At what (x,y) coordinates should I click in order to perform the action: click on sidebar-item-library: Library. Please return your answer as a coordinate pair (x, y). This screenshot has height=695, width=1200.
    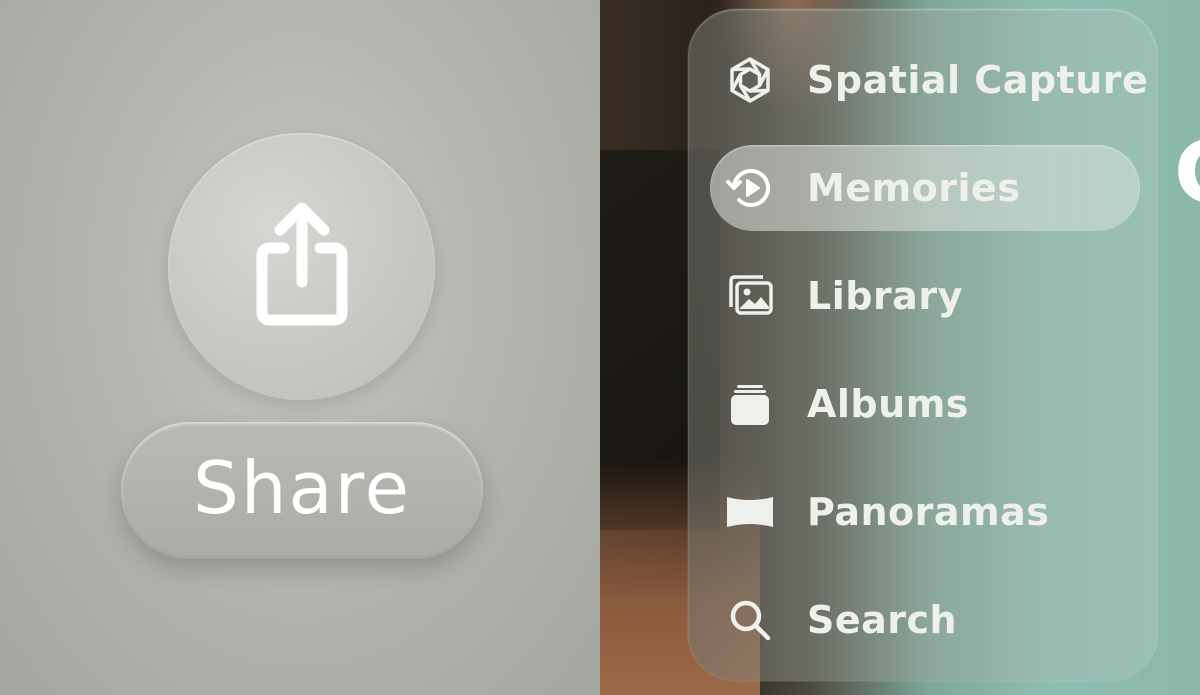
    Looking at the image, I should click on (925, 296).